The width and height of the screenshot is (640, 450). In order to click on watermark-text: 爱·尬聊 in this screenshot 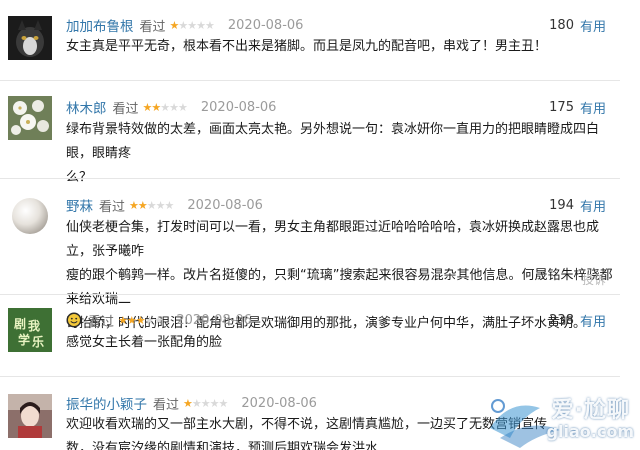, I will do `click(590, 410)`.